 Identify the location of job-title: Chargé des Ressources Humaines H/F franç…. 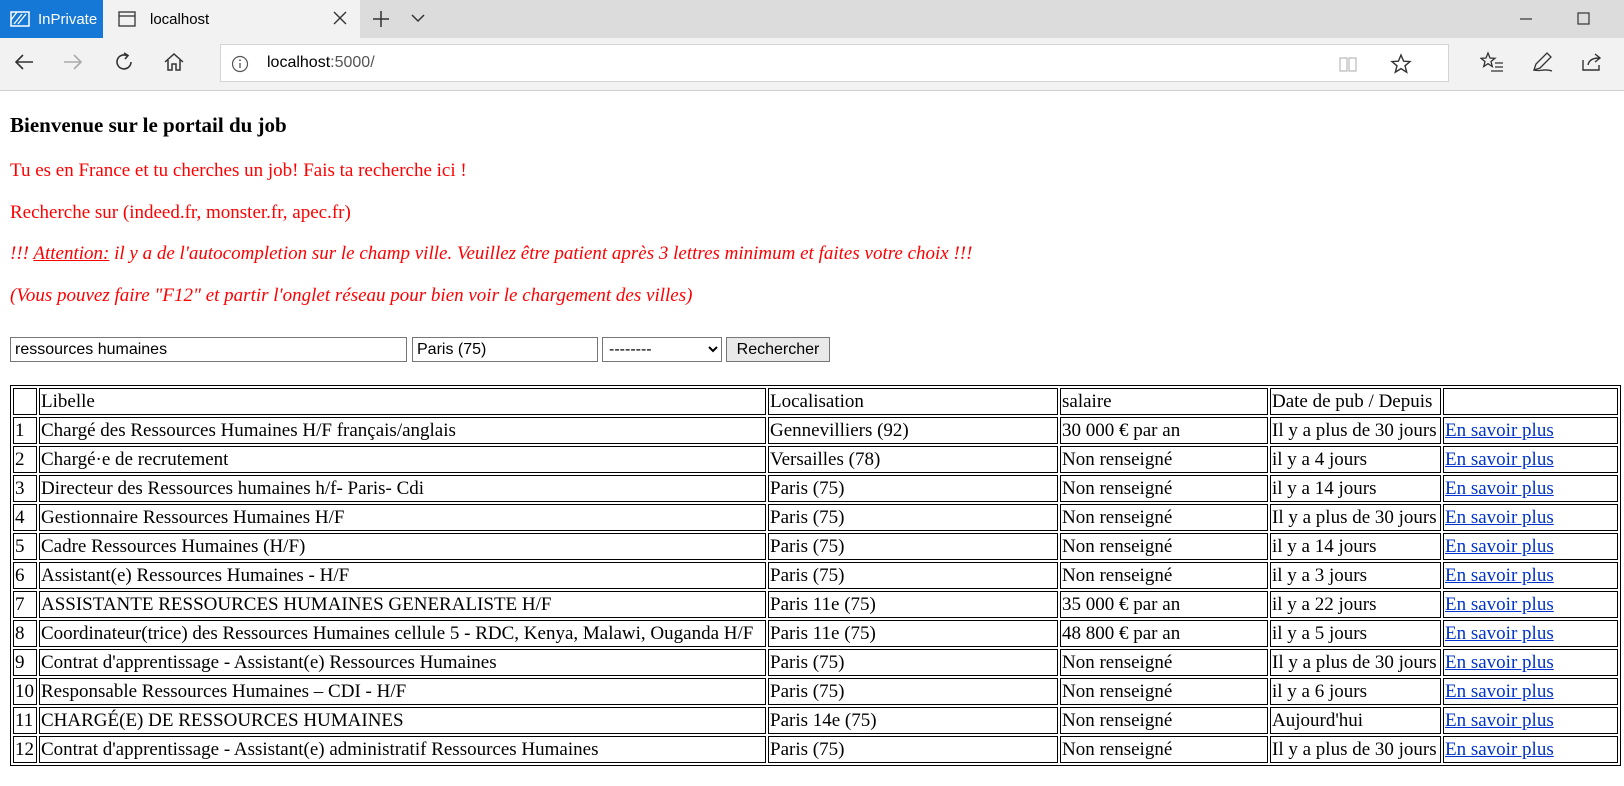
(402, 430).